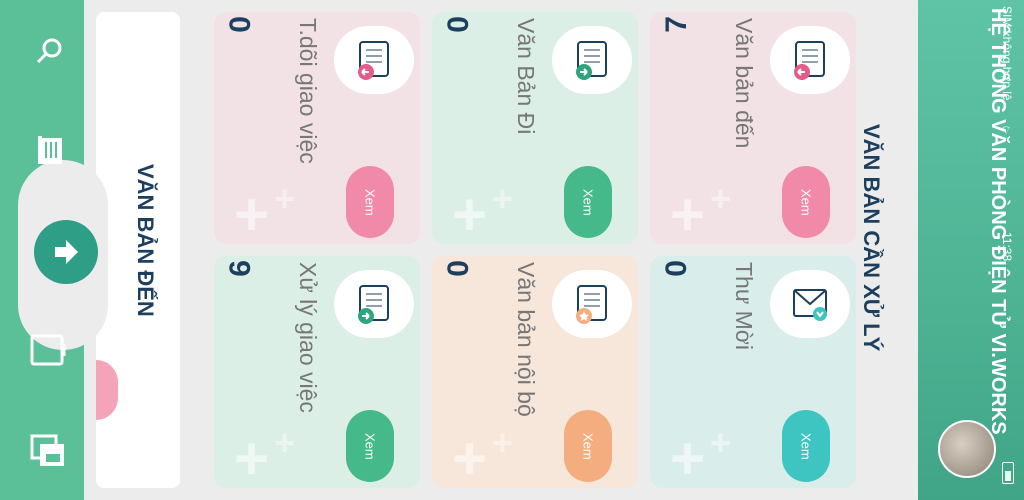 Image resolution: width=1024 pixels, height=500 pixels. I want to click on tablet-icon, so click(48, 352).